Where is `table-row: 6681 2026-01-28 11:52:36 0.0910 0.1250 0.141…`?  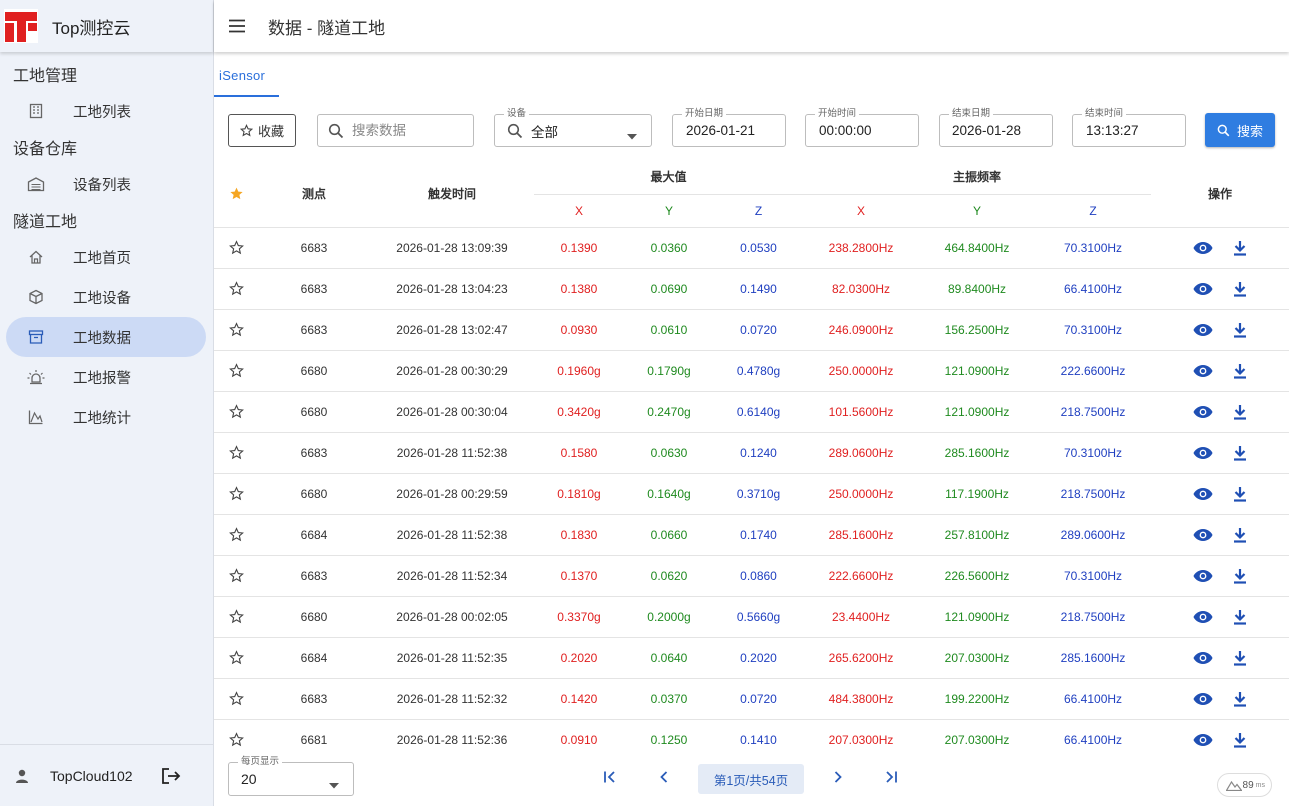 table-row: 6681 2026-01-28 11:52:36 0.0910 0.1250 0.141… is located at coordinates (751, 736).